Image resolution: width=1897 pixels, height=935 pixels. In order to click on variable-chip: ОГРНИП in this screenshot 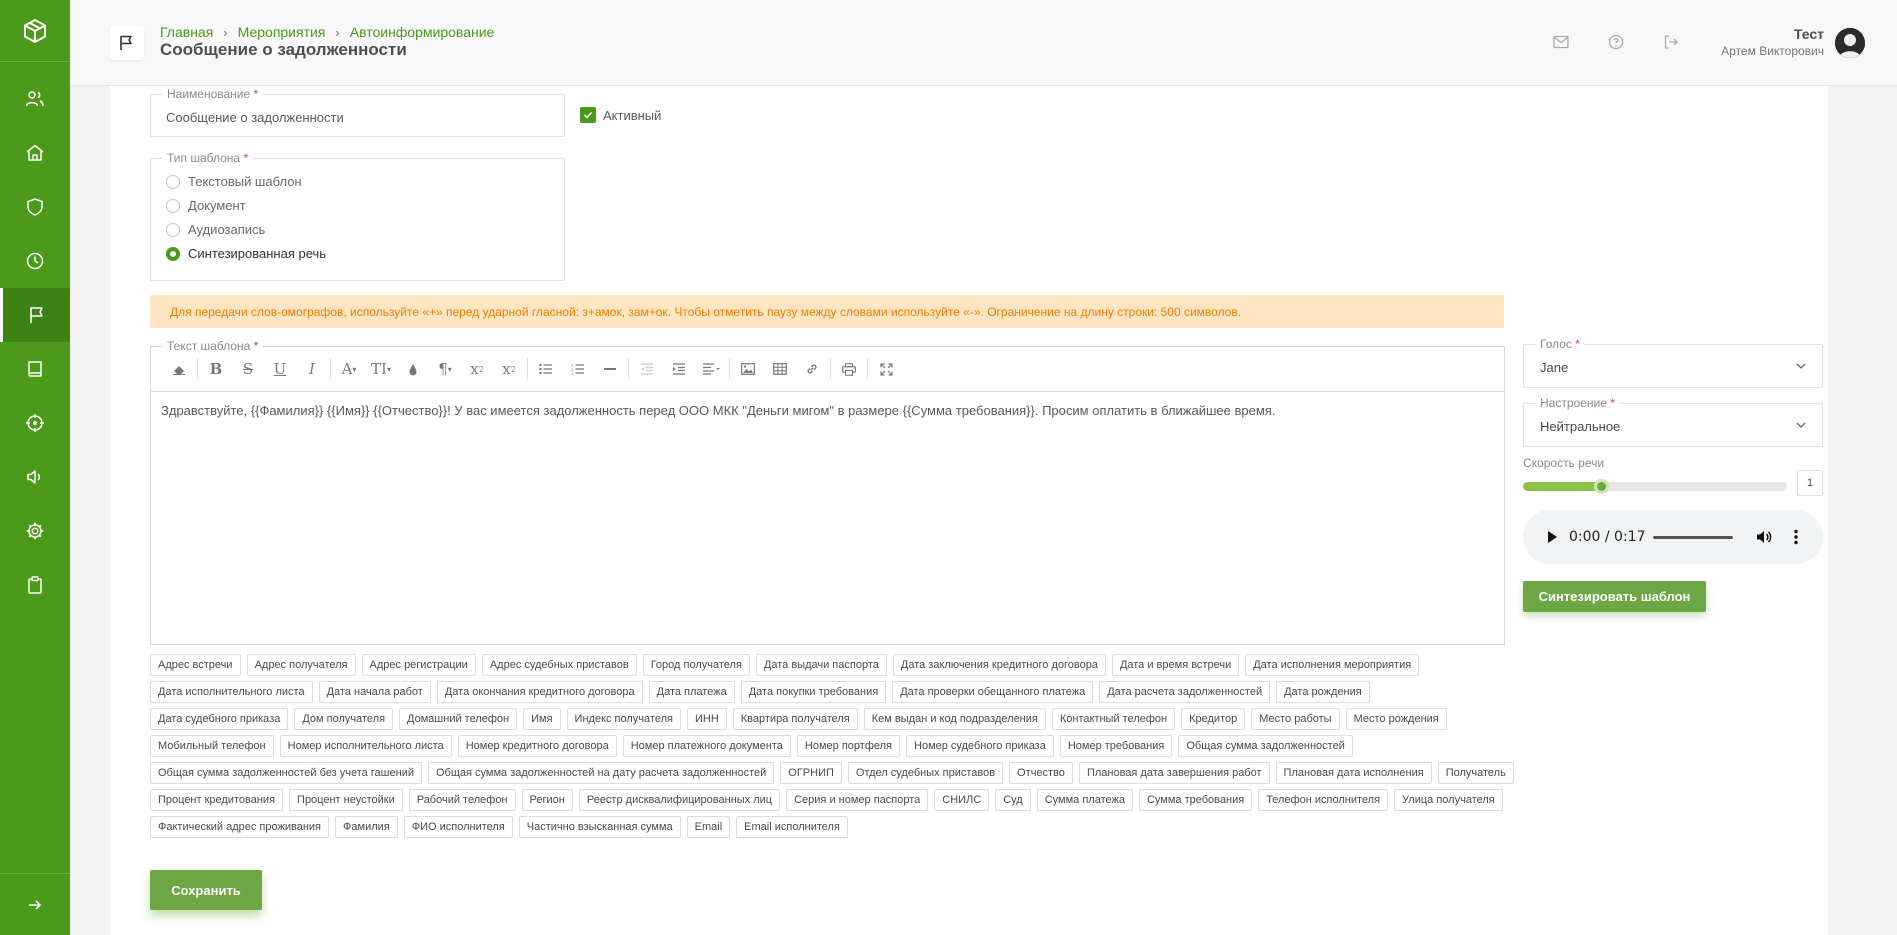, I will do `click(811, 773)`.